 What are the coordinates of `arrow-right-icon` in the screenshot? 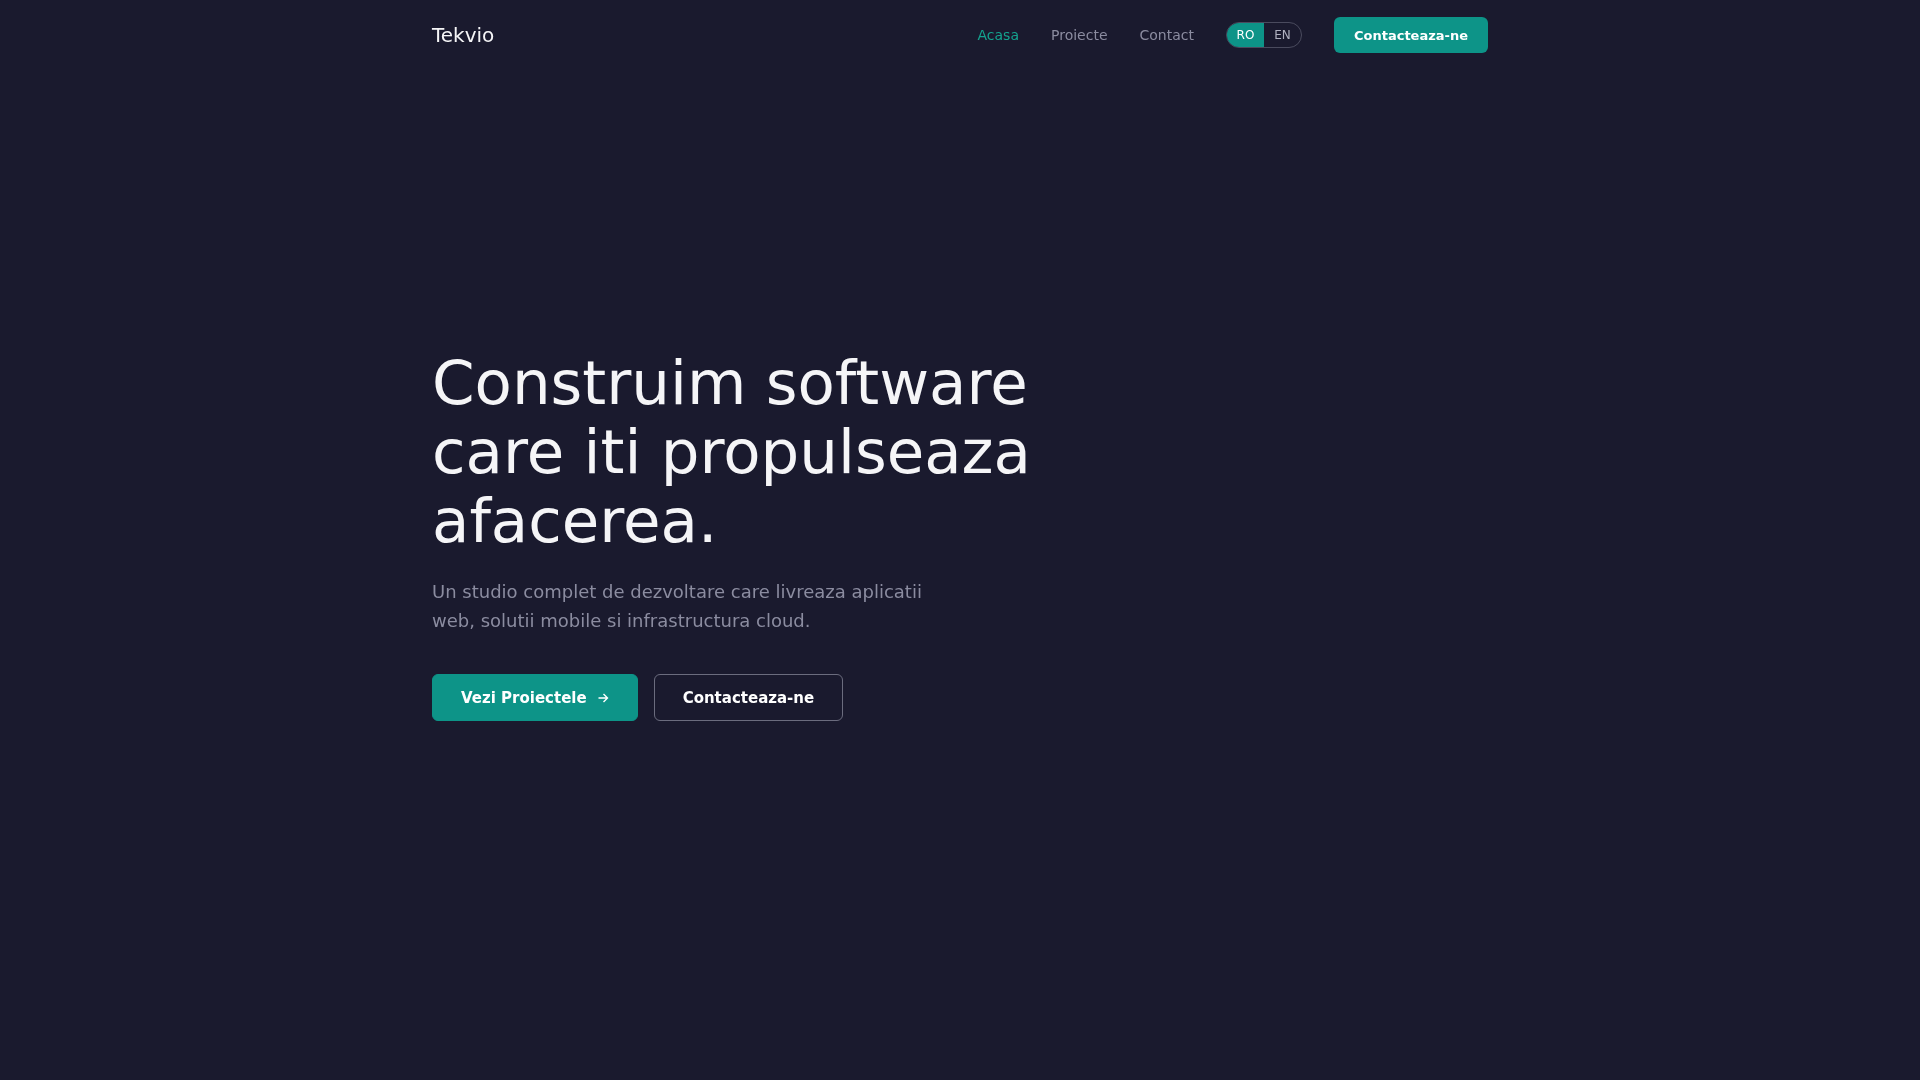 It's located at (602, 697).